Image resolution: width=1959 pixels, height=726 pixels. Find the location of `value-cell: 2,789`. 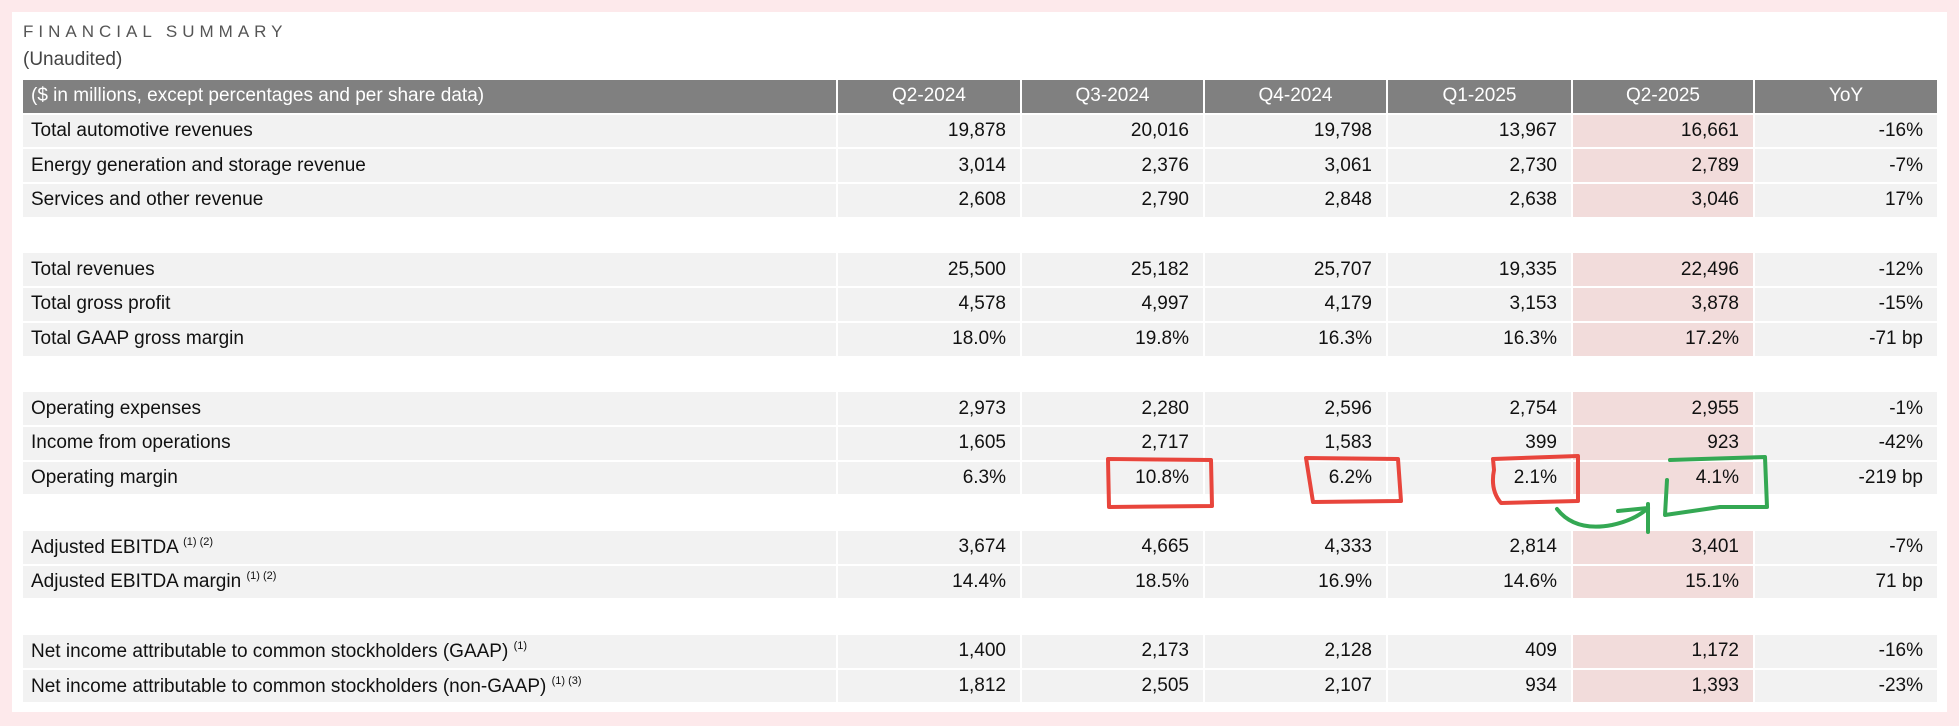

value-cell: 2,789 is located at coordinates (1664, 167).